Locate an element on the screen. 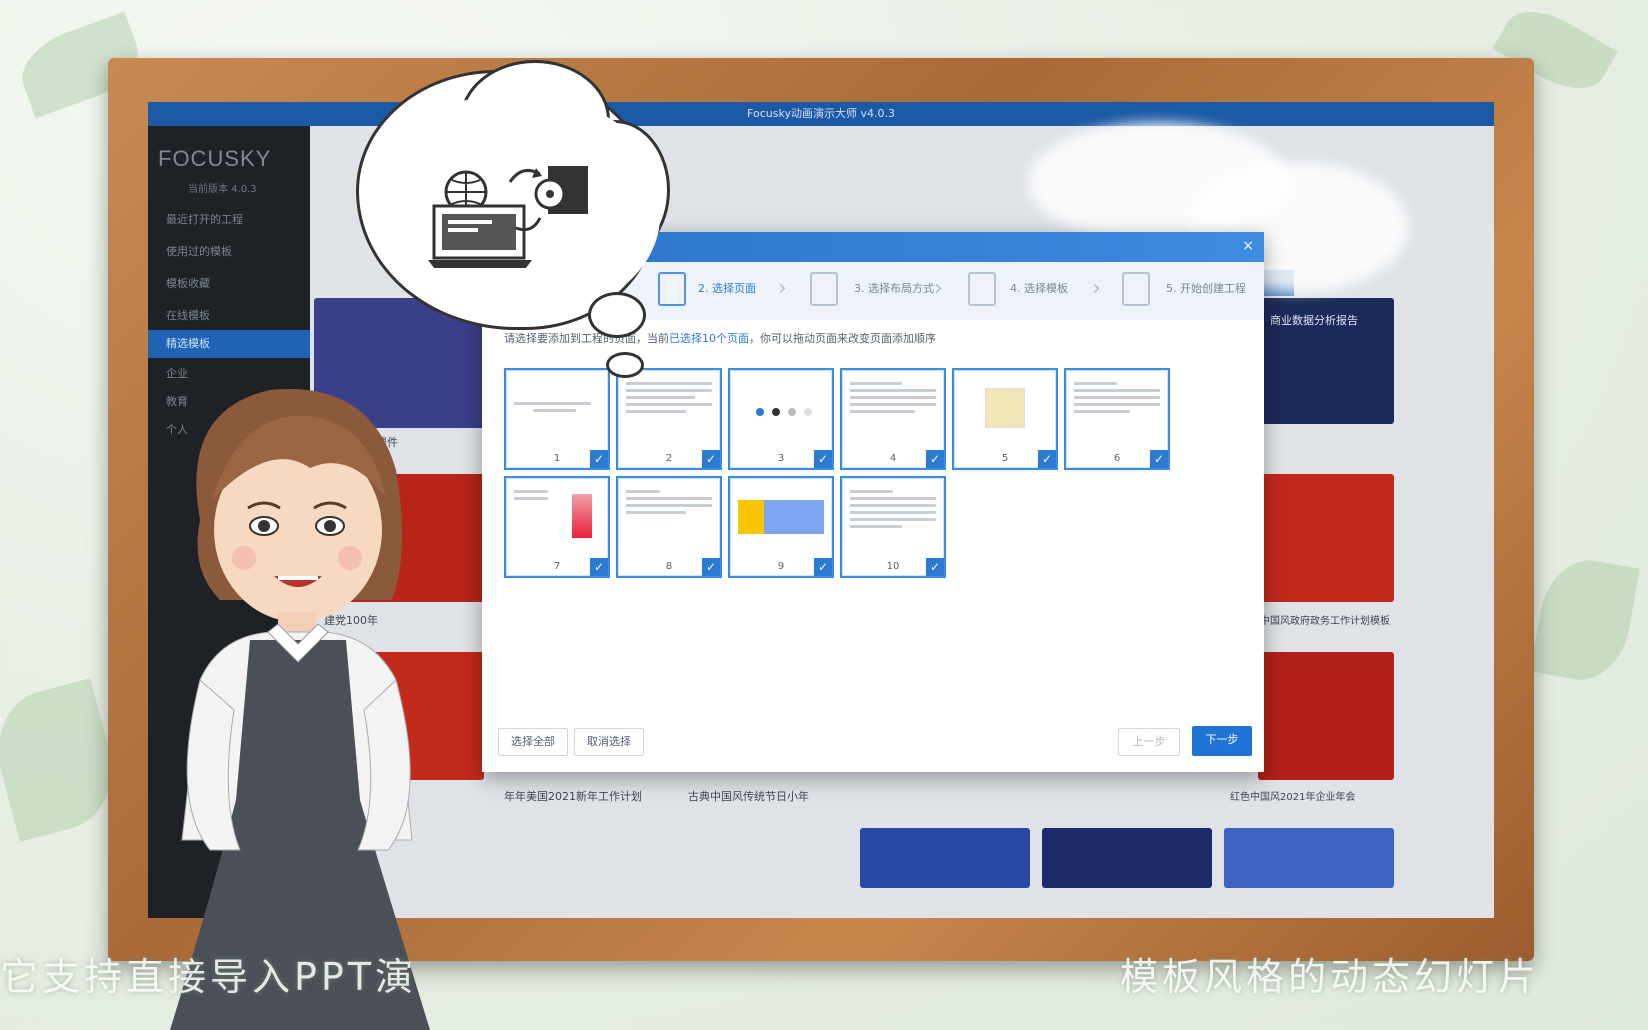 Image resolution: width=1648 pixels, height=1030 pixels. slide-thumb: 5 ✓ is located at coordinates (1005, 419).